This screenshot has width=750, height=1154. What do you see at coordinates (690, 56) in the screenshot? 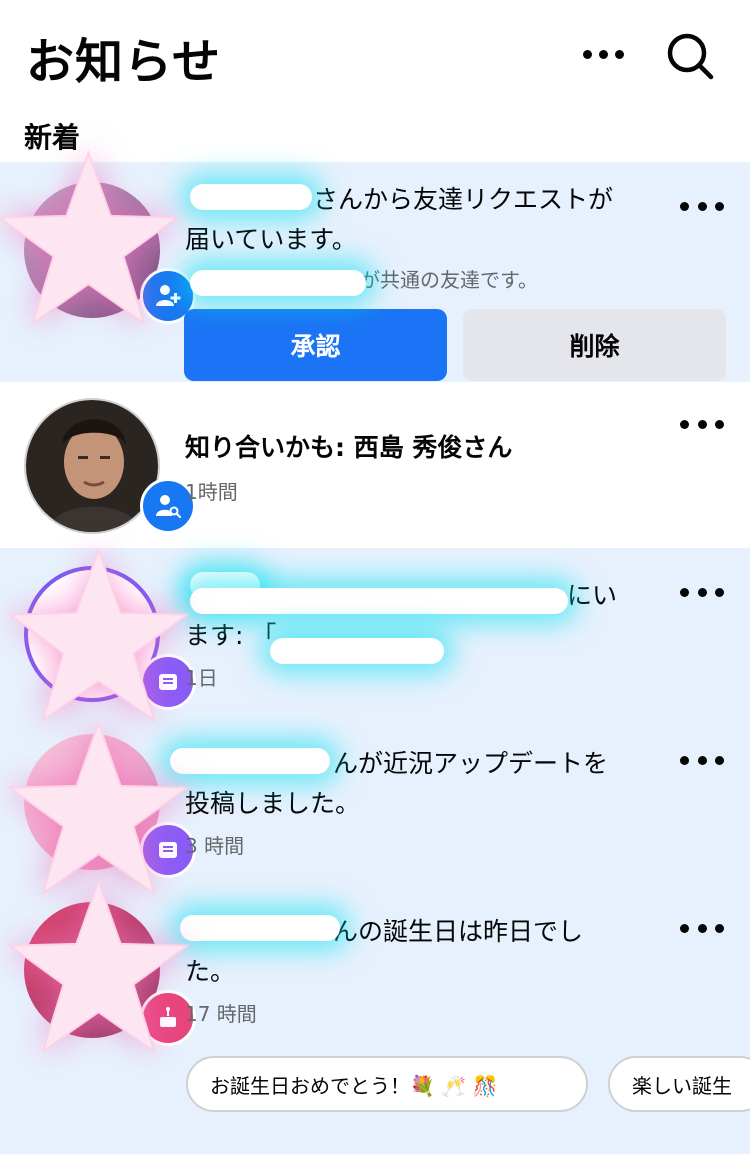
I see `search-icon` at bounding box center [690, 56].